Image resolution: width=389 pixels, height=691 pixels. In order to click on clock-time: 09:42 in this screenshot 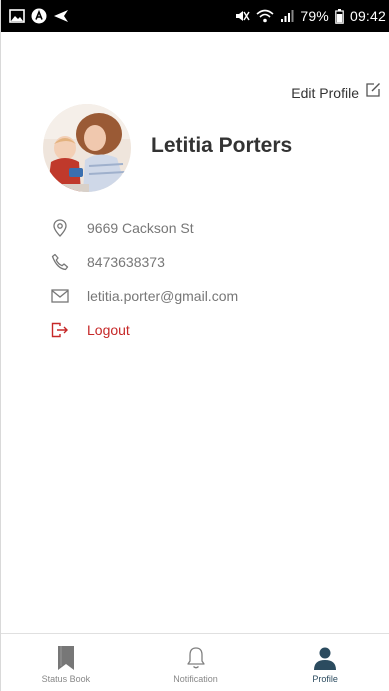, I will do `click(367, 16)`.